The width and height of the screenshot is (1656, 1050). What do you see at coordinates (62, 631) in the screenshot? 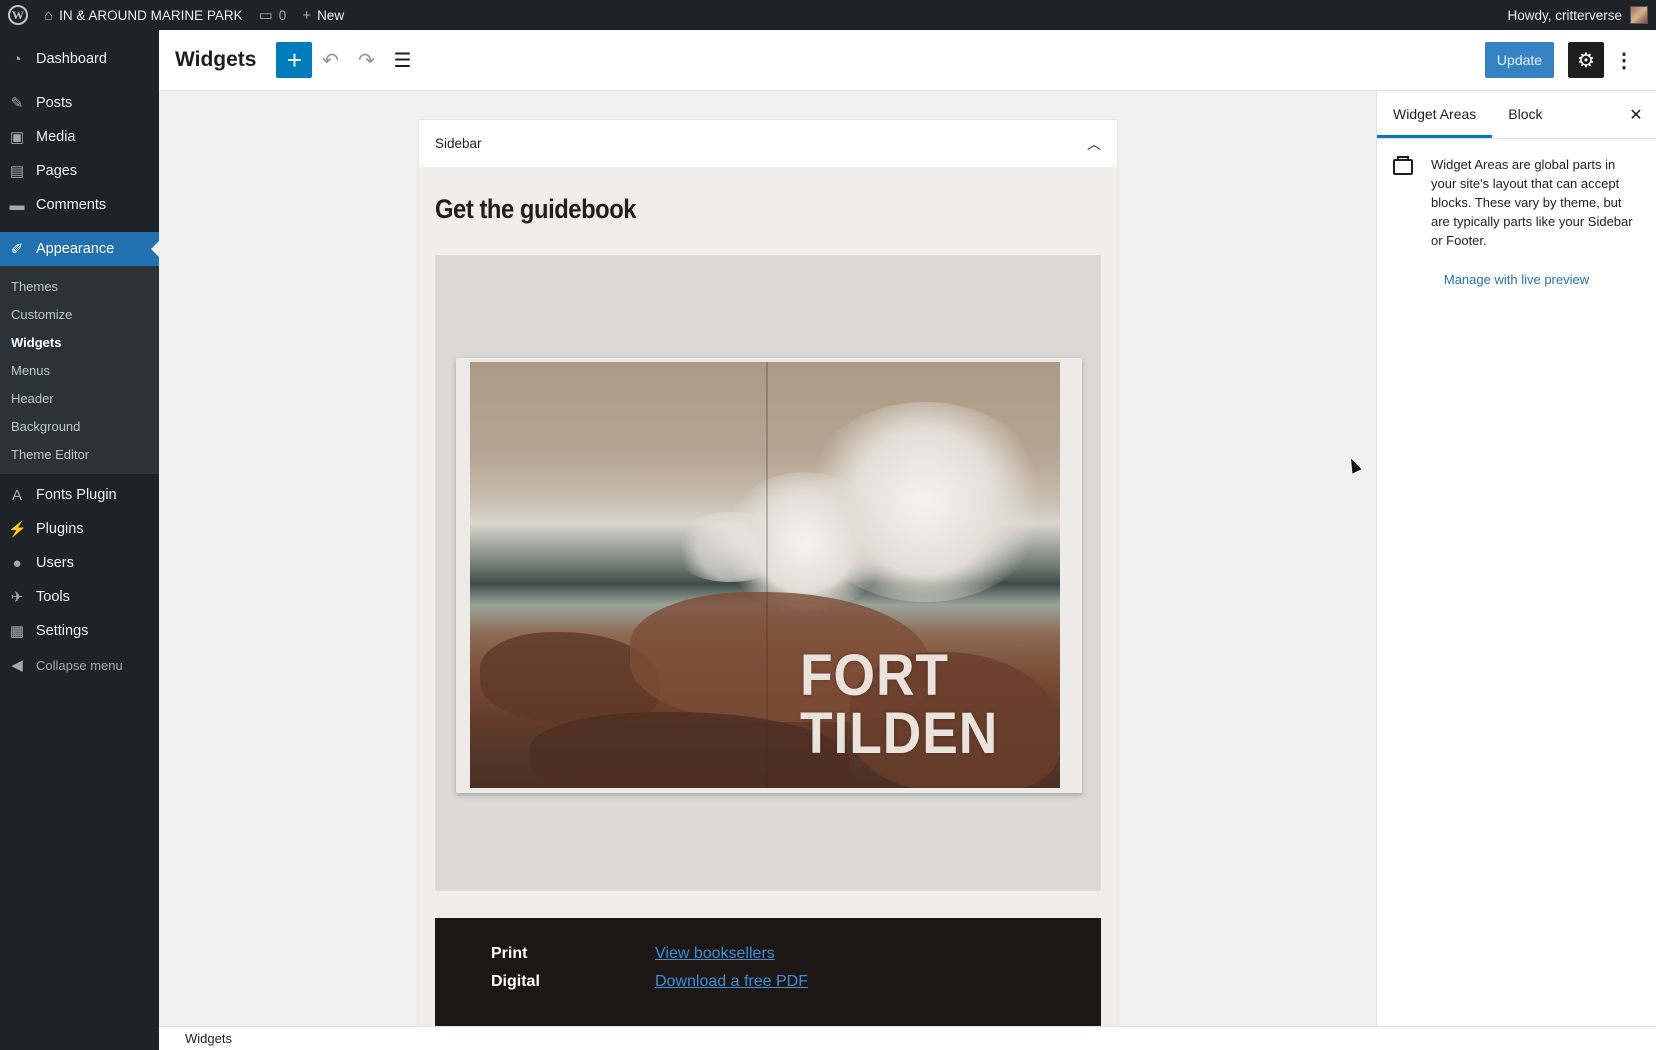
I see `menu-label: Settings` at bounding box center [62, 631].